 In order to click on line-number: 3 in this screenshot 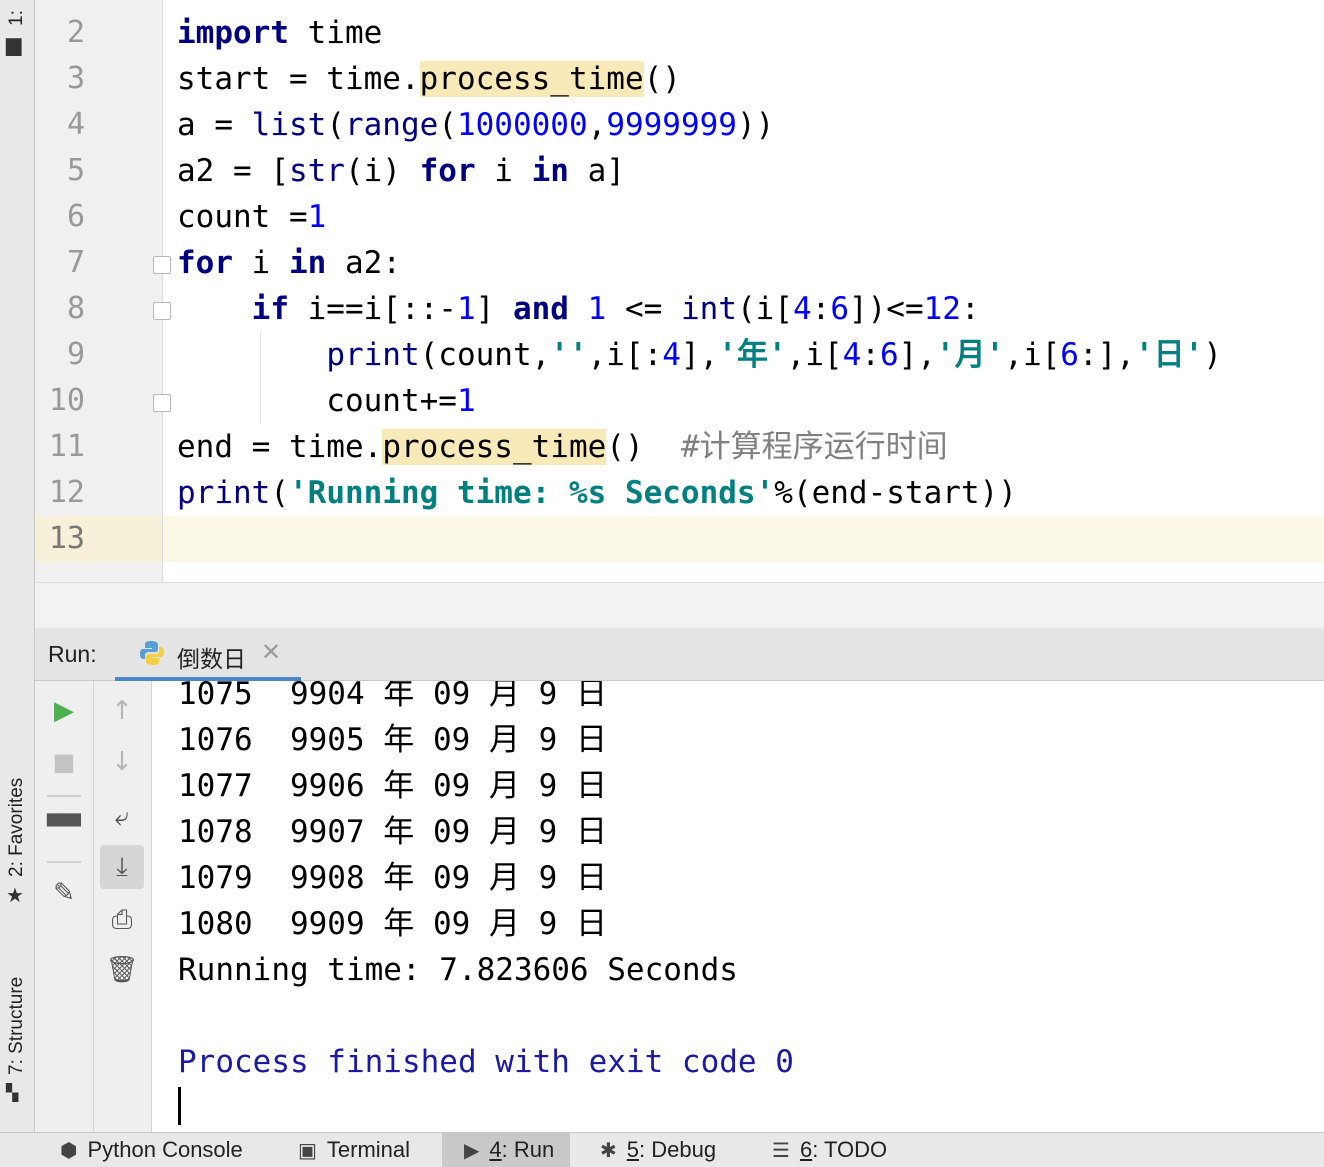, I will do `click(75, 78)`.